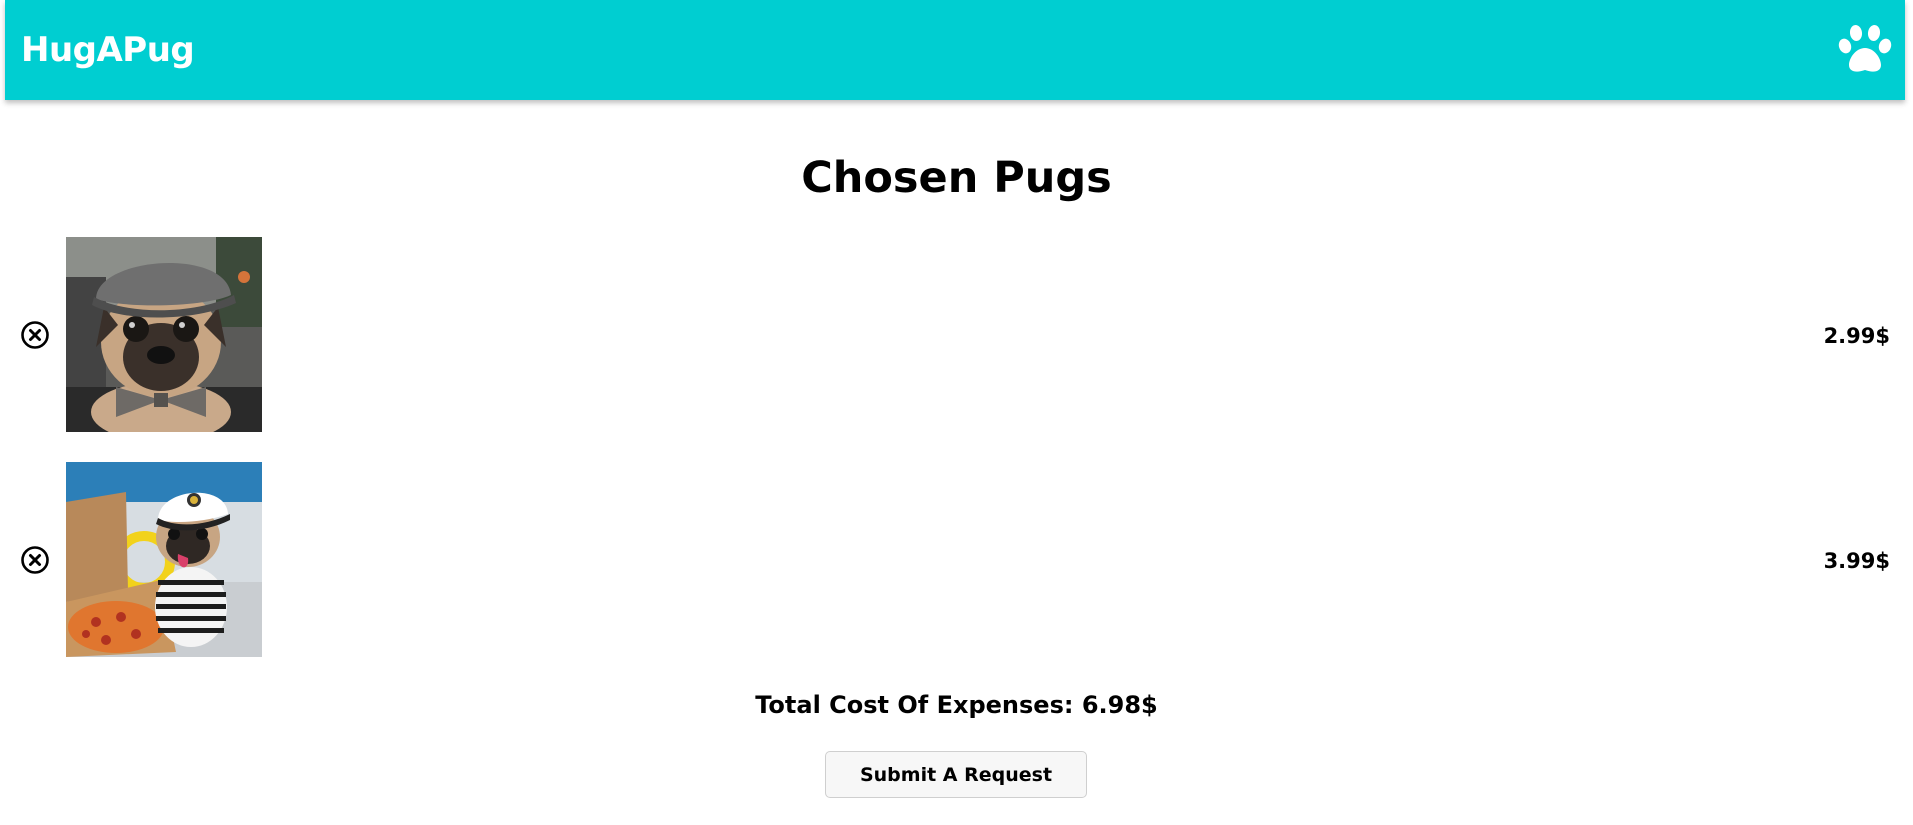  I want to click on item-price: 3.99$, so click(1856, 561).